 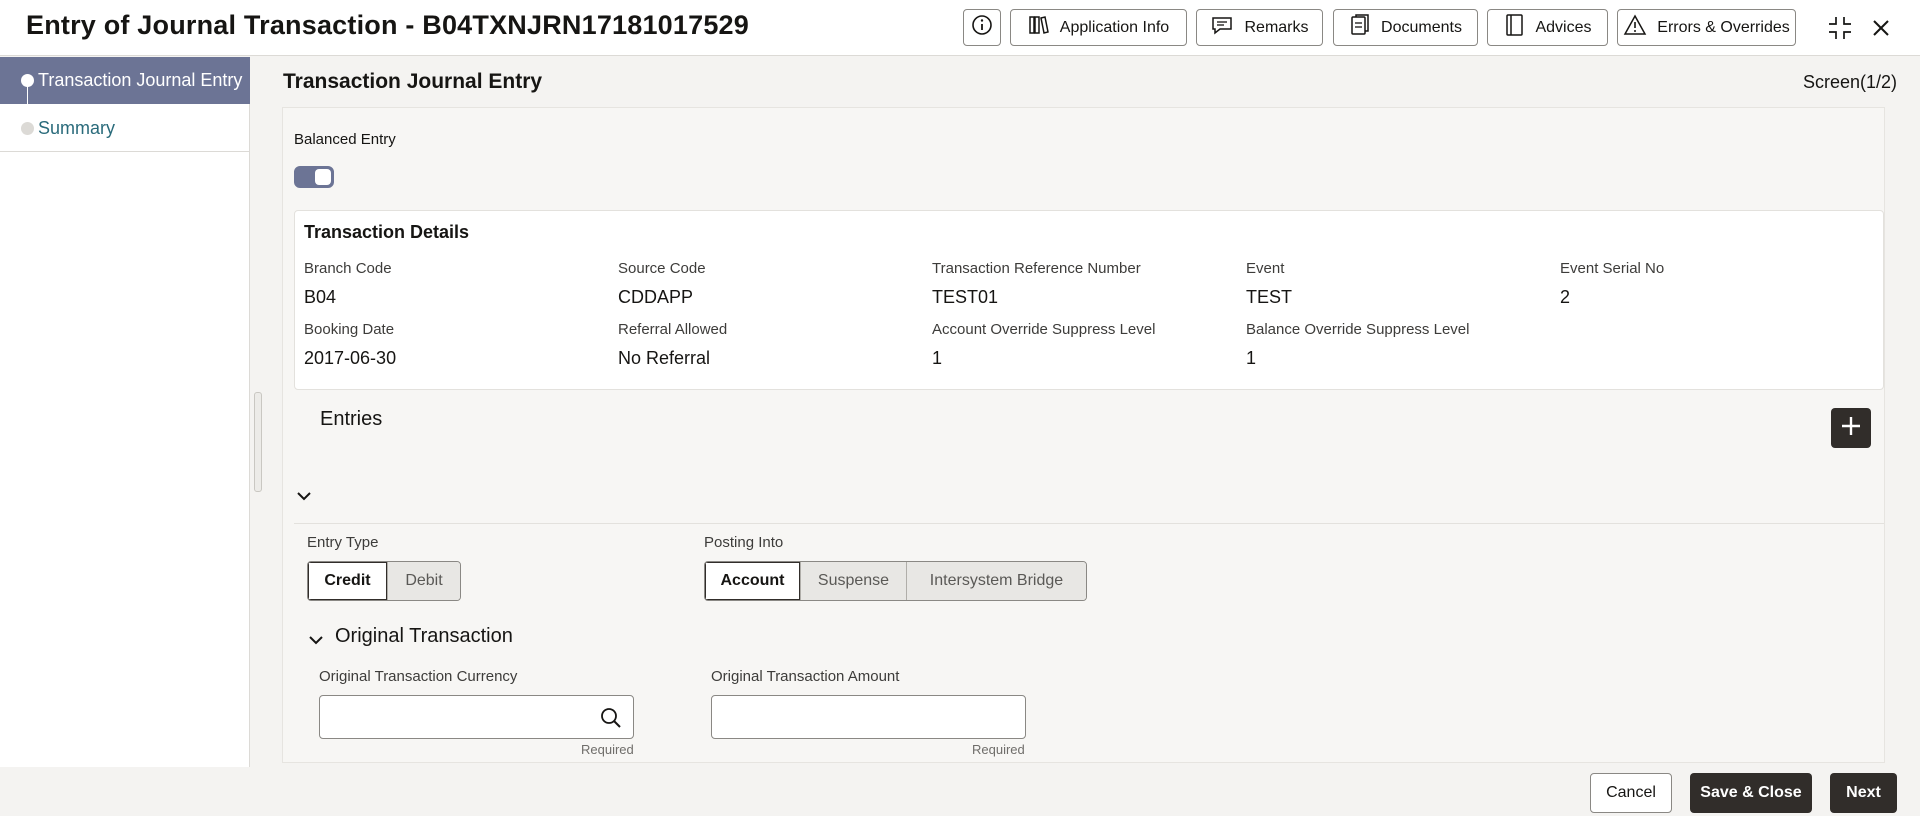 I want to click on event-label: Event, so click(x=1265, y=268).